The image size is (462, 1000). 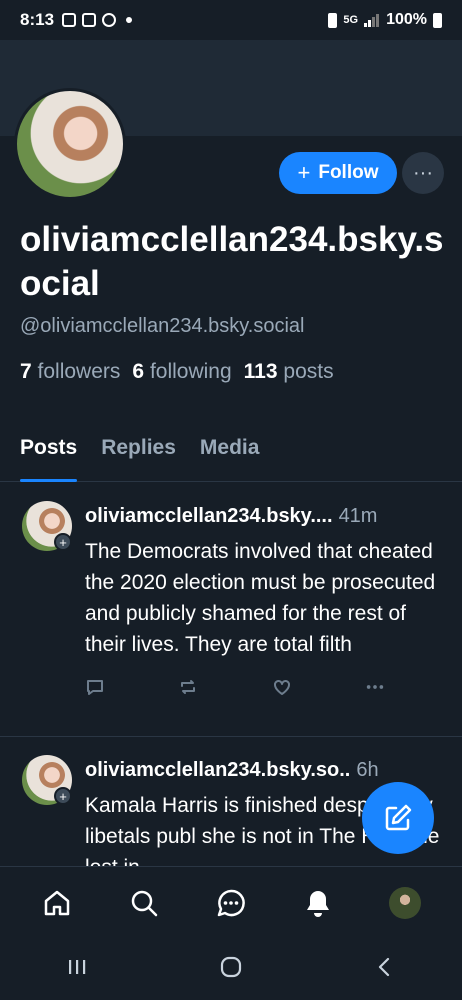 What do you see at coordinates (37, 19) in the screenshot?
I see `status-time: 8:13` at bounding box center [37, 19].